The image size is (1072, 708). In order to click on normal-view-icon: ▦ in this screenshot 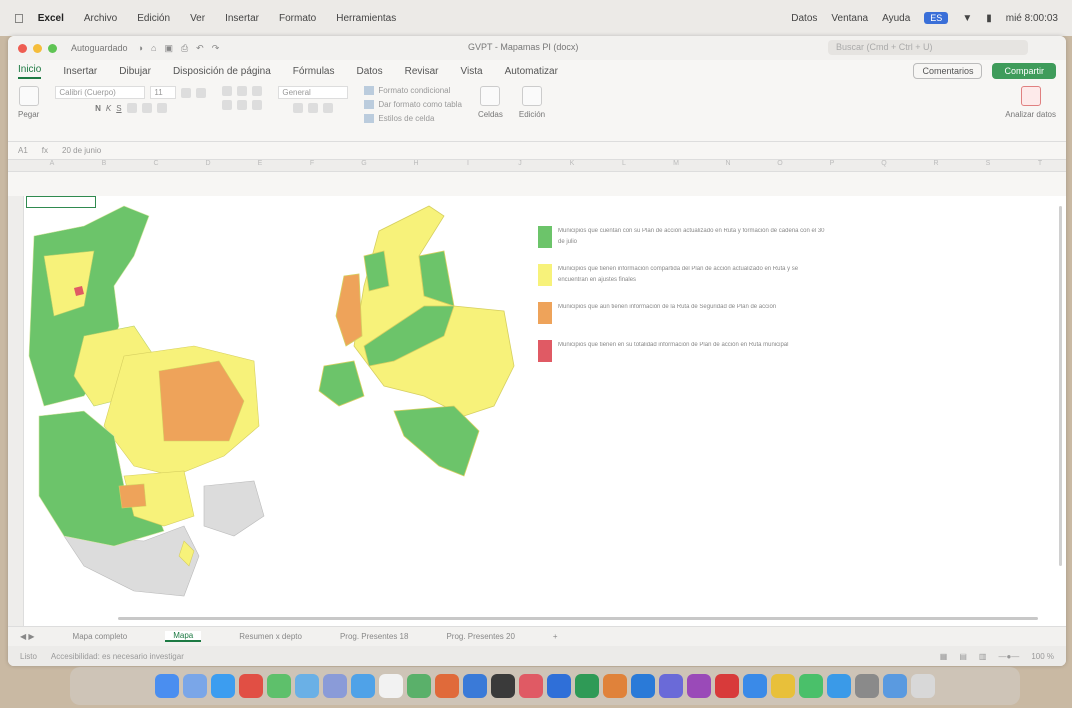, I will do `click(944, 656)`.